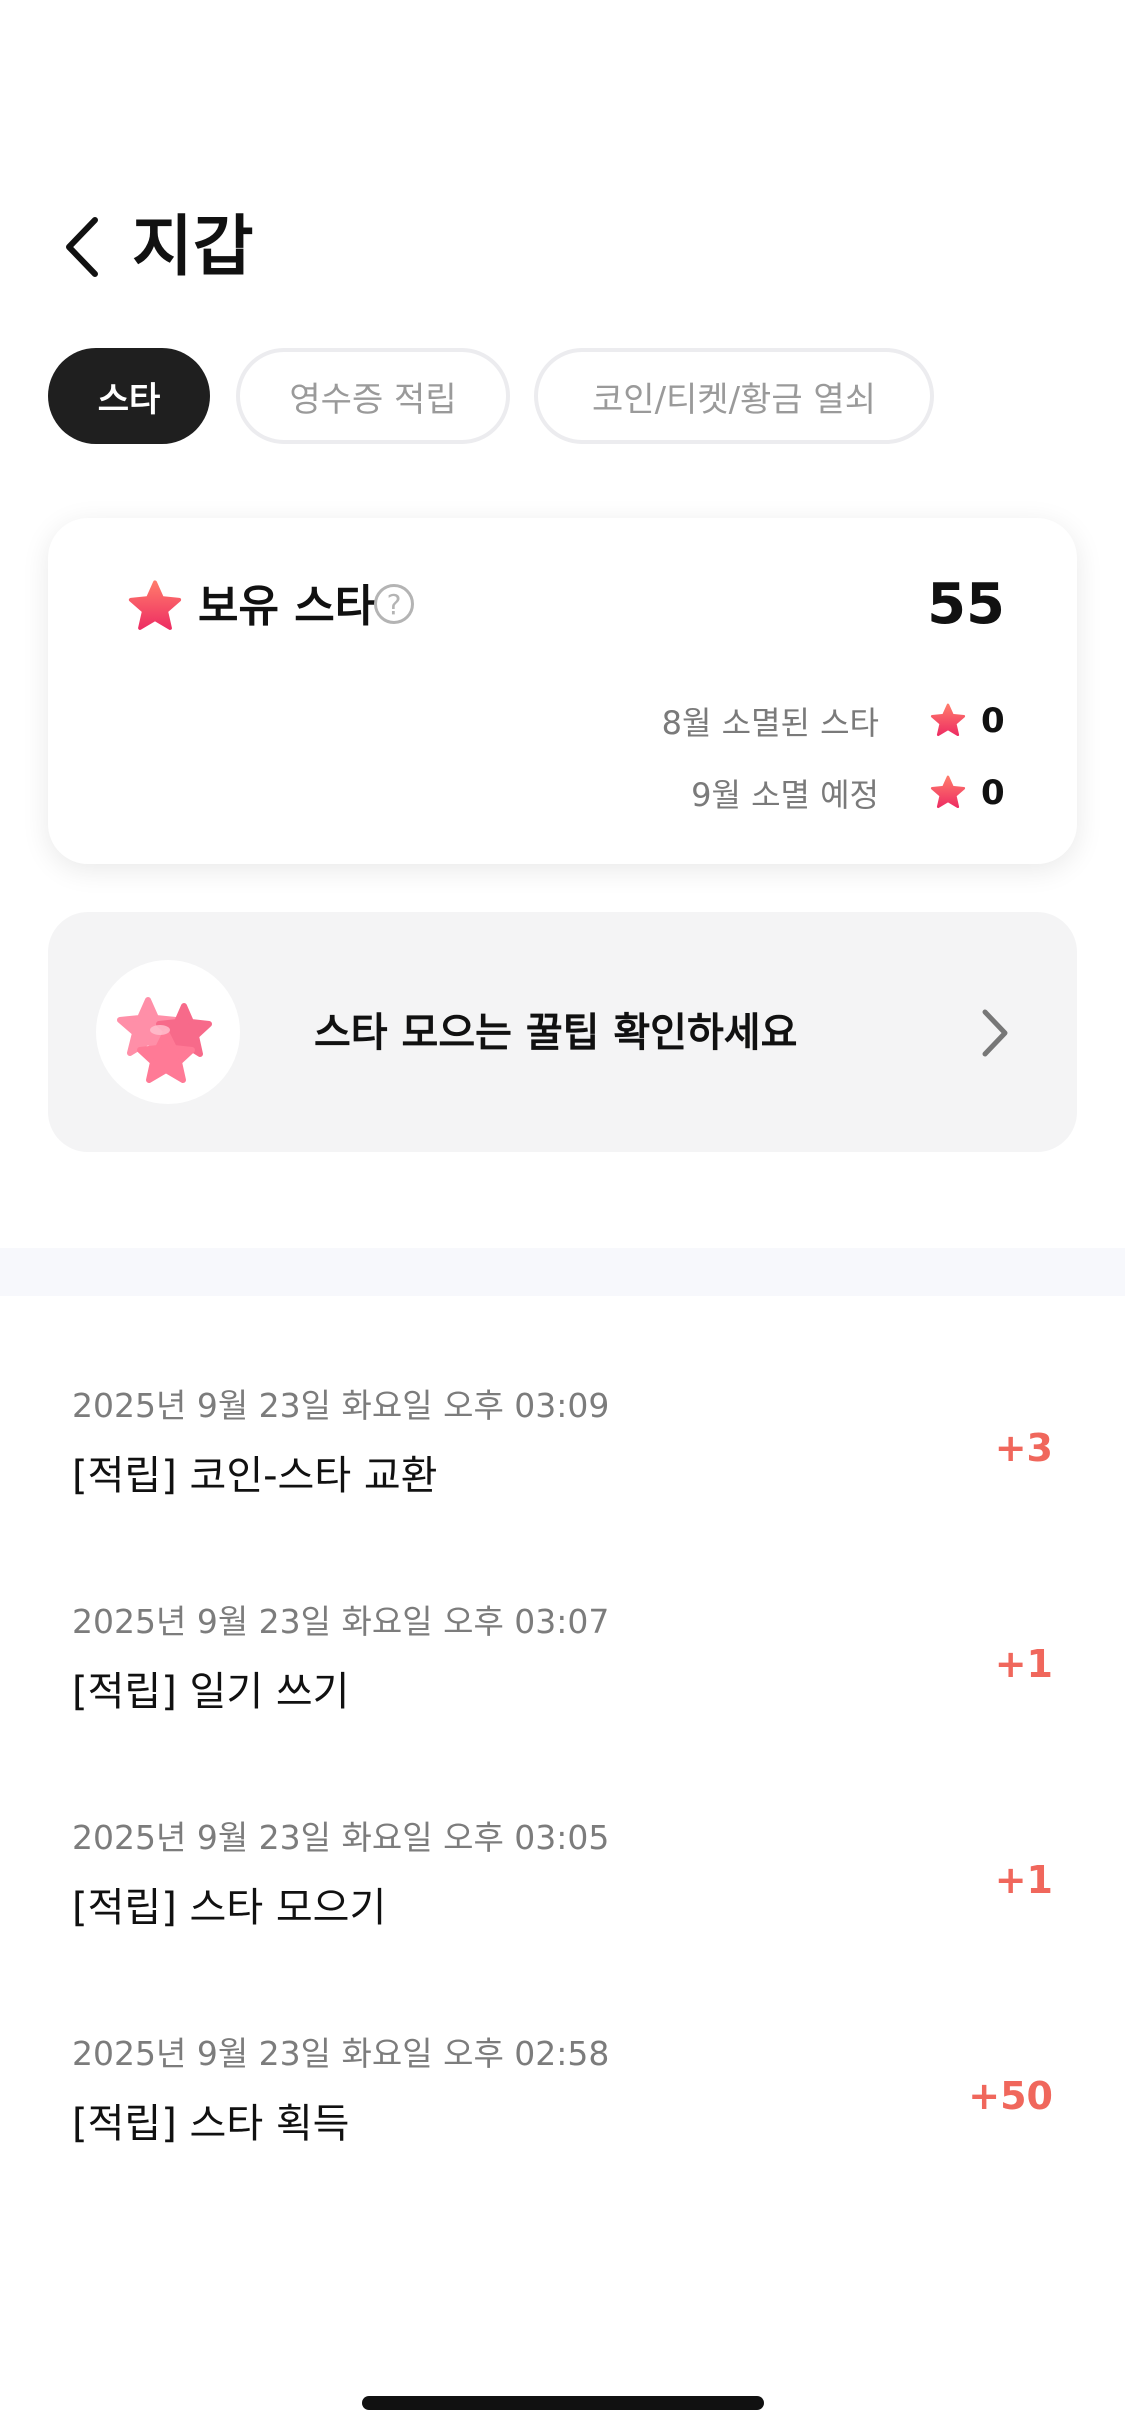 This screenshot has width=1125, height=2436. Describe the element at coordinates (993, 721) in the screenshot. I see `expired-value: 0` at that location.